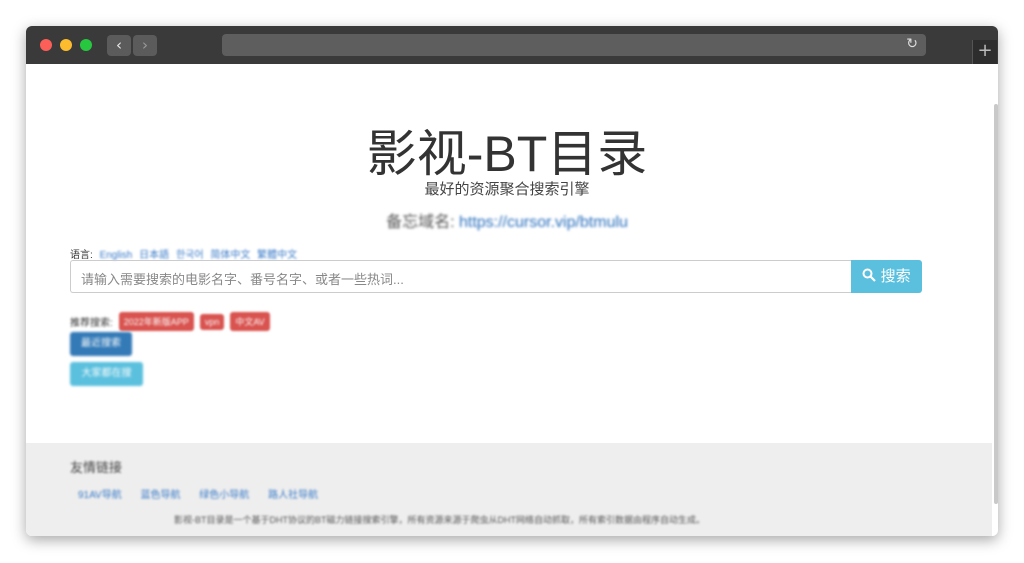 The height and width of the screenshot is (563, 1024). I want to click on friend-links-heading: 友情链接, so click(96, 467).